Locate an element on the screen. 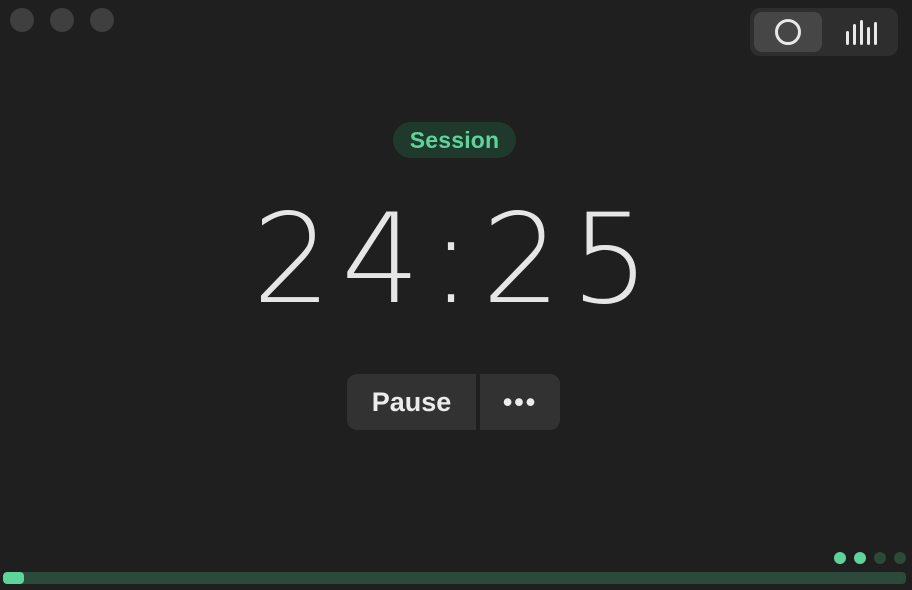  pause-button: Pause is located at coordinates (411, 402).